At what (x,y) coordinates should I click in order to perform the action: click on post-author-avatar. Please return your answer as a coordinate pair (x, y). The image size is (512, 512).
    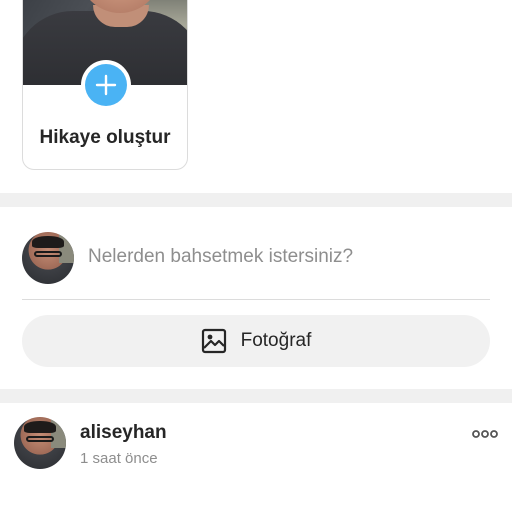
    Looking at the image, I should click on (40, 443).